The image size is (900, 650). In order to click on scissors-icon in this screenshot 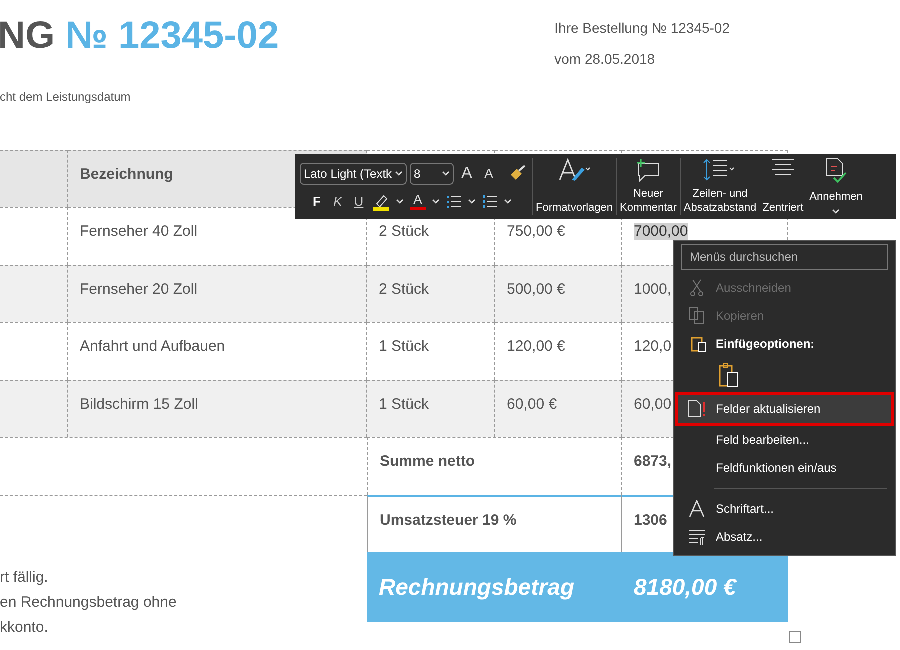, I will do `click(697, 288)`.